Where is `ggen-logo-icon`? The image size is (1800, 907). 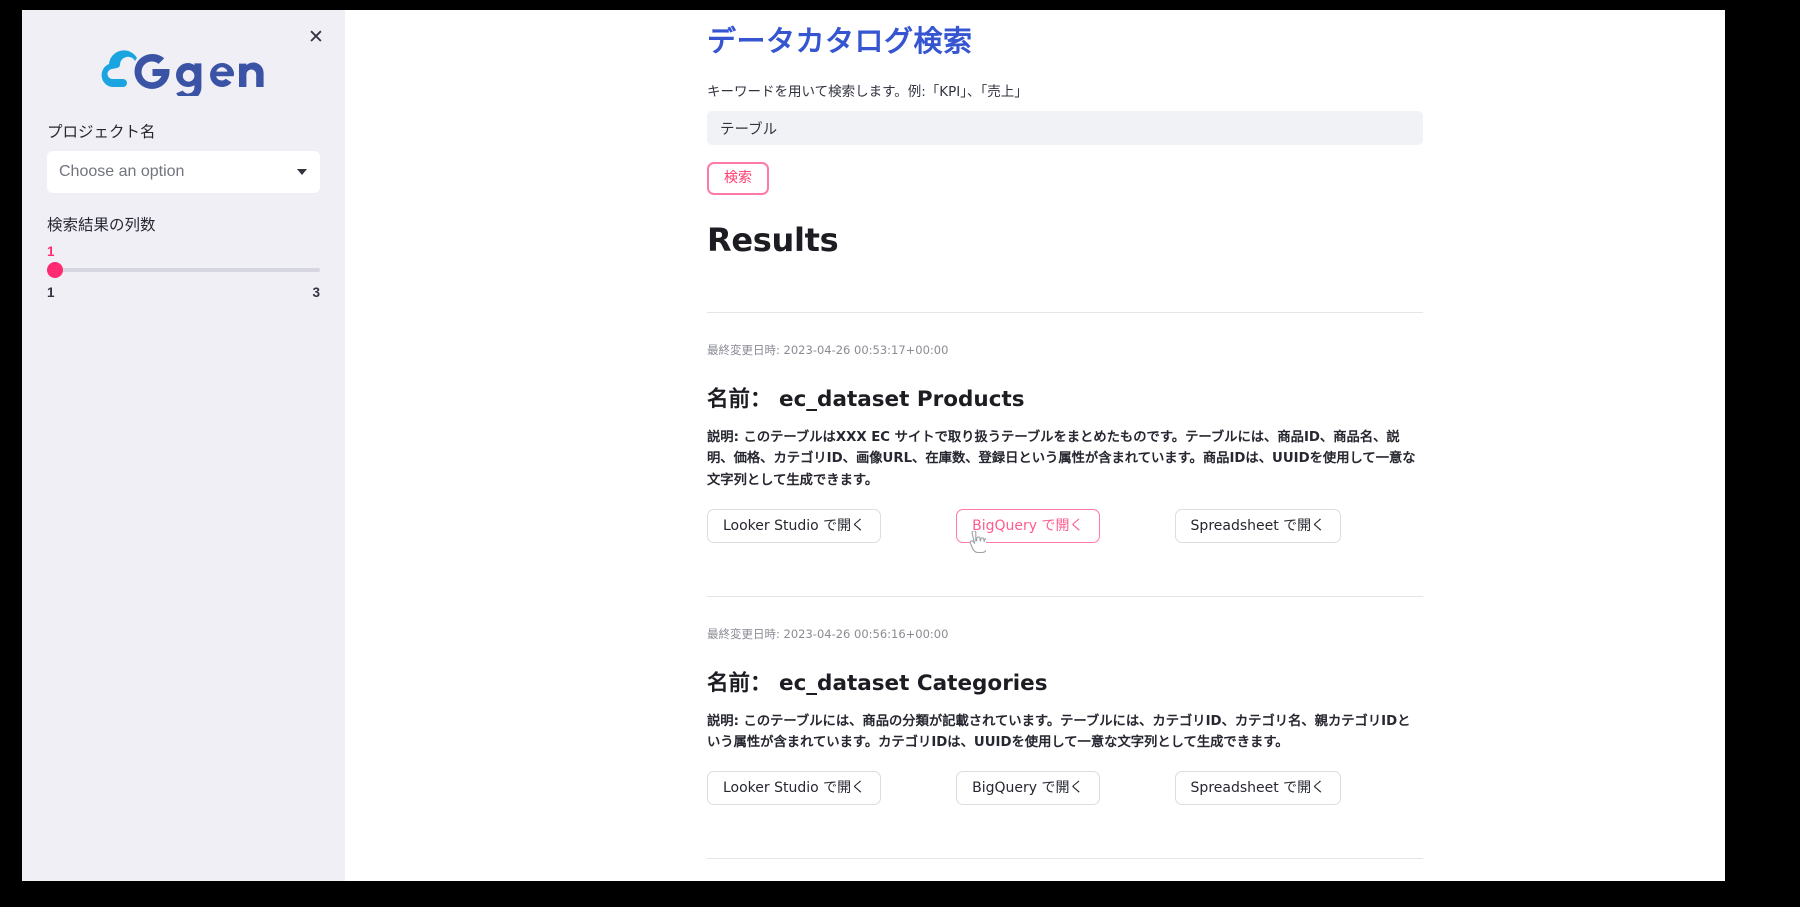 ggen-logo-icon is located at coordinates (182, 73).